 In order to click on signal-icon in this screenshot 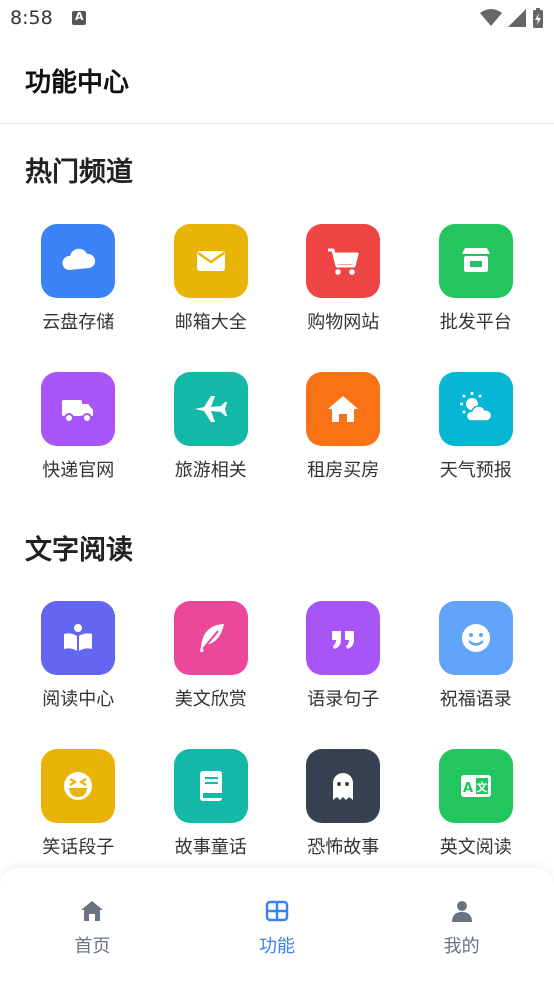, I will do `click(517, 18)`.